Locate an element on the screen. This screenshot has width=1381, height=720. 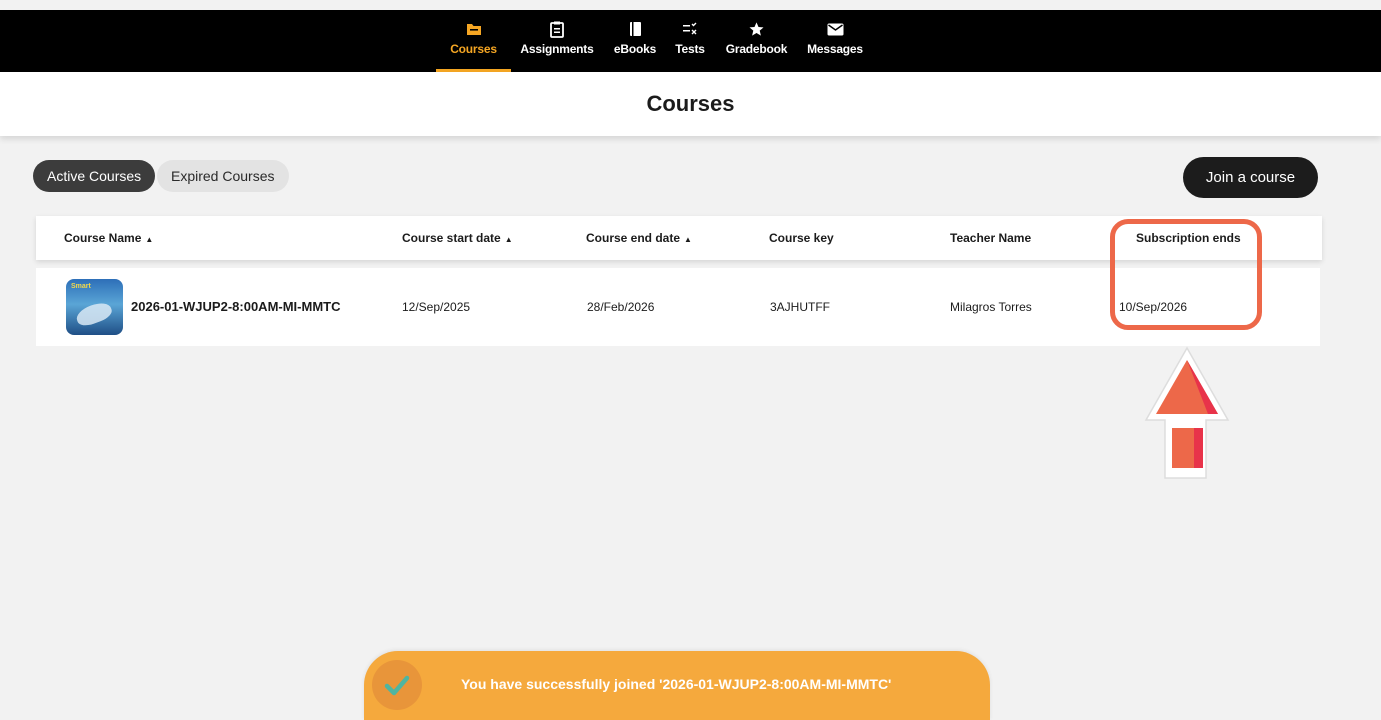
checklist-icon is located at coordinates (690, 29).